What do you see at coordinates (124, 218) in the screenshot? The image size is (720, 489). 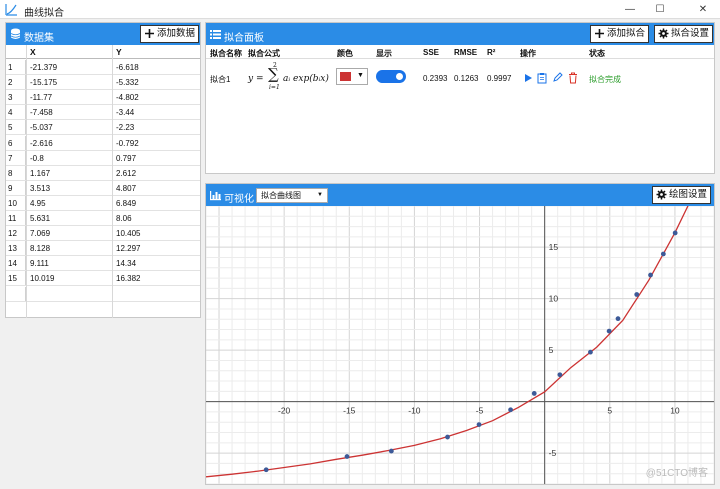 I see `cell-y: 8.06` at bounding box center [124, 218].